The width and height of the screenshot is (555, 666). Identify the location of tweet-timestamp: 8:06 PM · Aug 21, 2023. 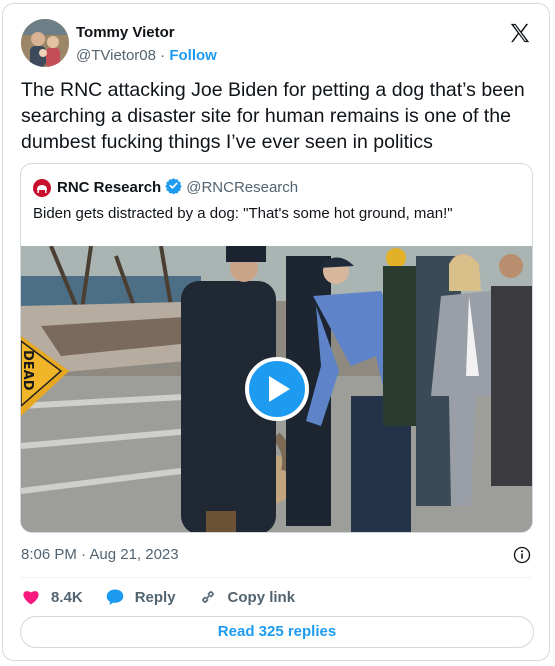
(100, 554).